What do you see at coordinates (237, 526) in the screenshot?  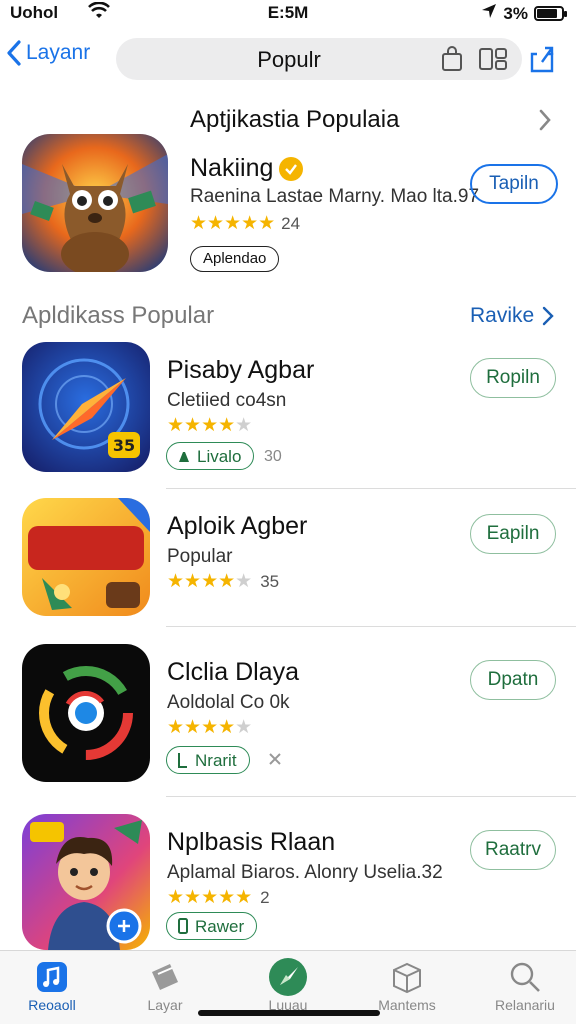 I see `app-name: Aploik Agber` at bounding box center [237, 526].